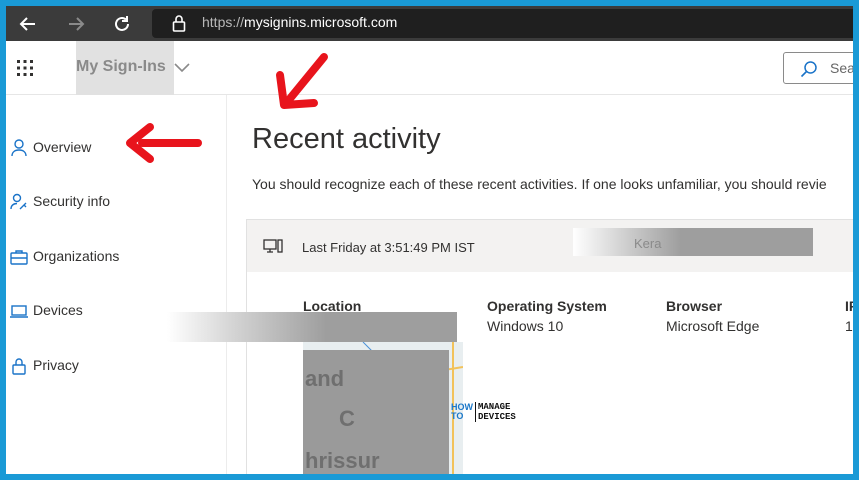 The height and width of the screenshot is (480, 859). Describe the element at coordinates (648, 243) in the screenshot. I see `redacted-location-label: Kera` at that location.